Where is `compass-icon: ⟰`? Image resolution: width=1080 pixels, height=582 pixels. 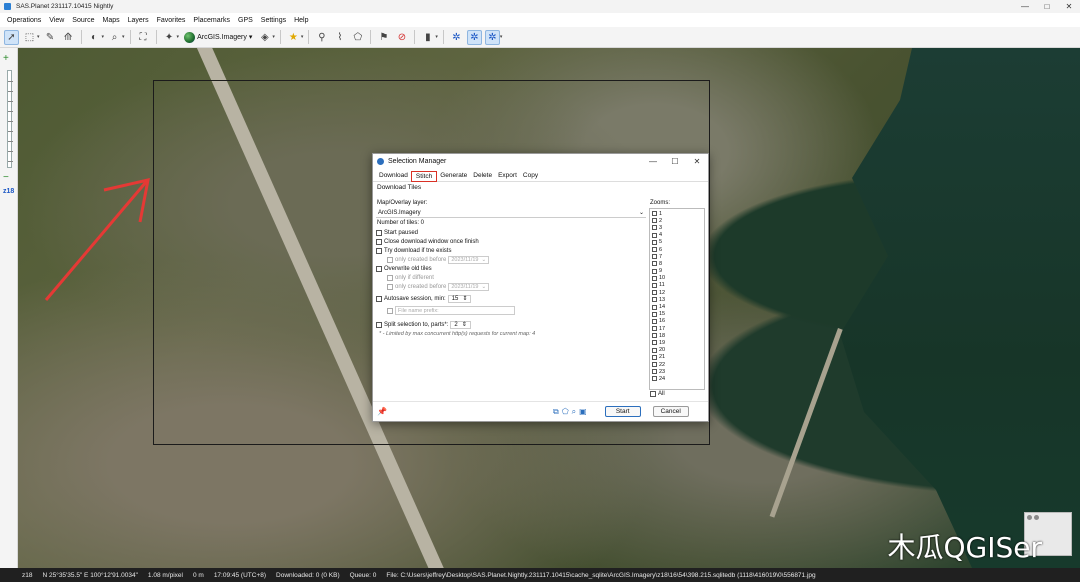 compass-icon: ⟰ is located at coordinates (68, 37).